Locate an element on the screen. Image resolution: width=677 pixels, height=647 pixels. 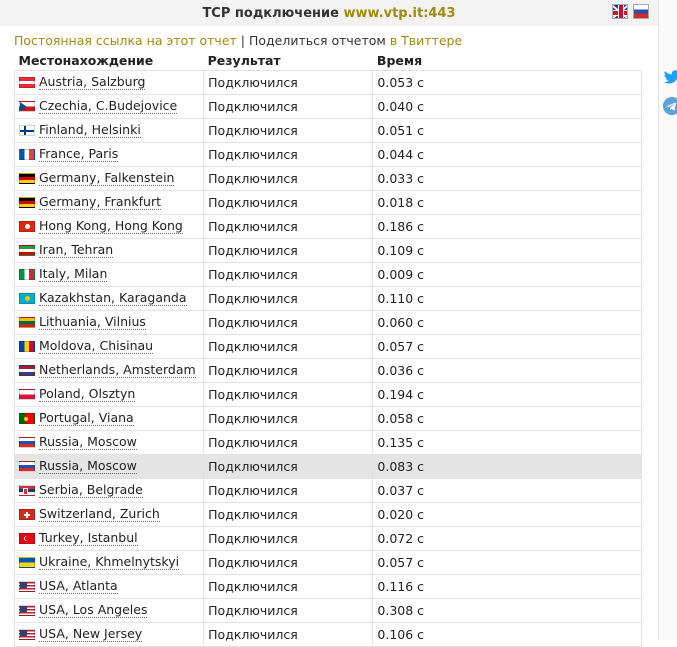
time-cell: 0.109 с is located at coordinates (507, 250).